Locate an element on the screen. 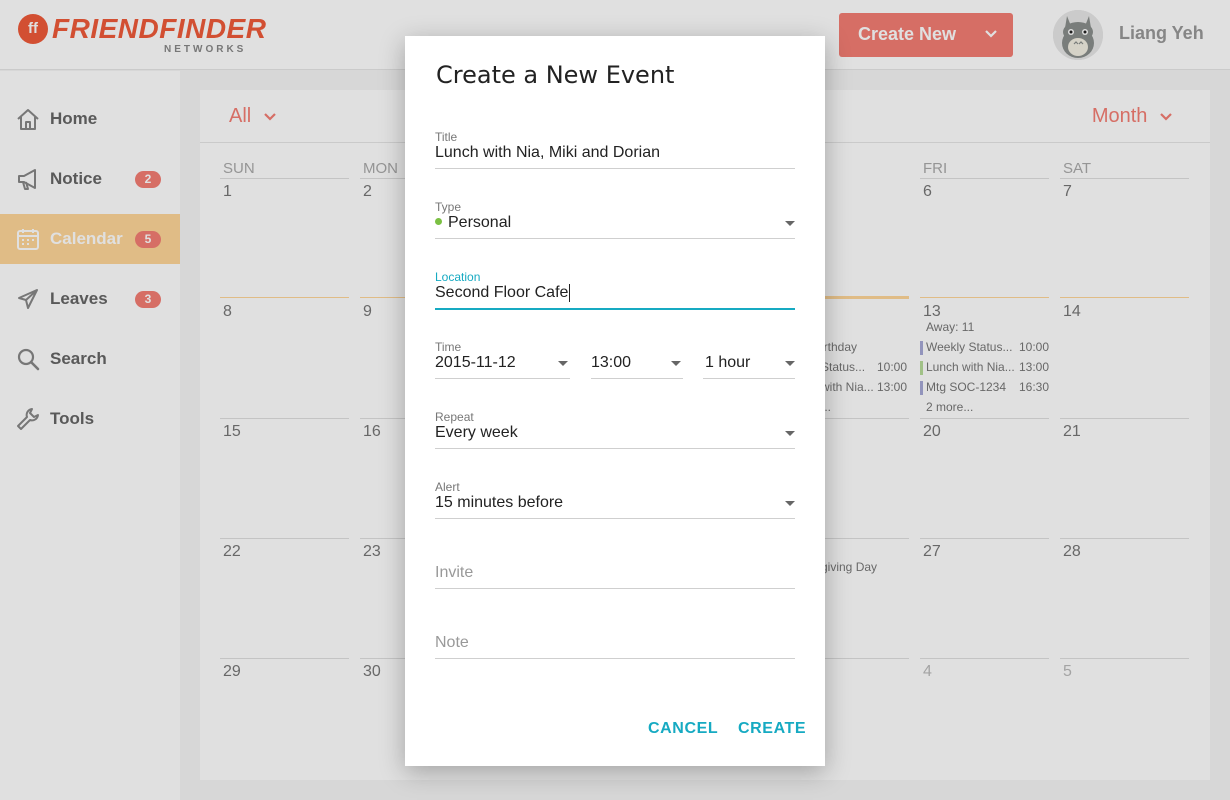 This screenshot has width=1230, height=800. field-label: Type is located at coordinates (448, 207).